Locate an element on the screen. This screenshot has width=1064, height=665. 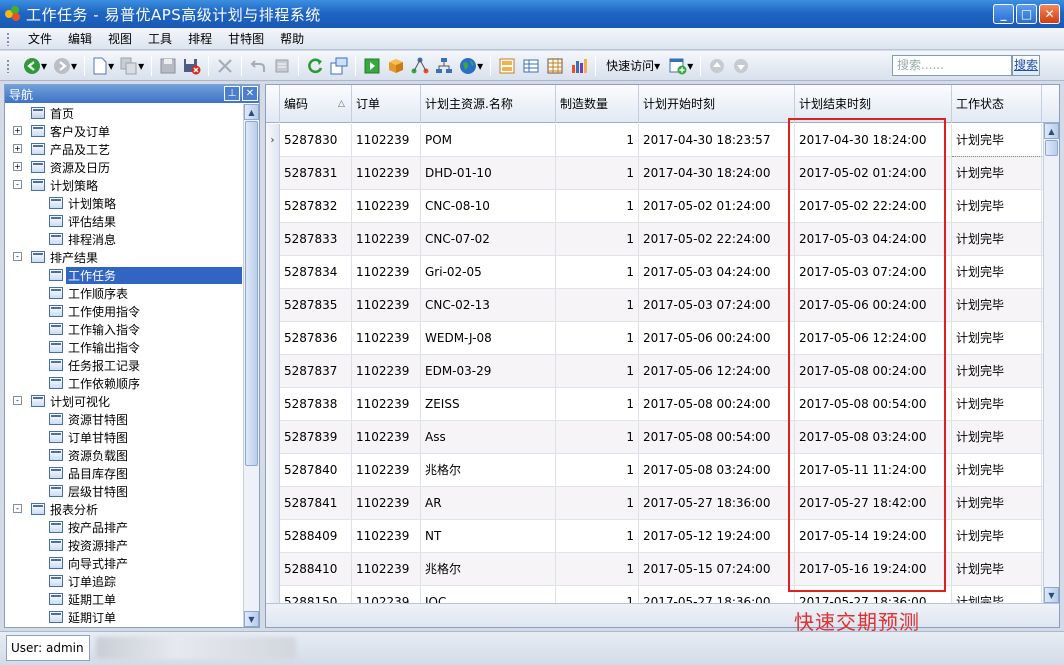
down-button is located at coordinates (741, 66).